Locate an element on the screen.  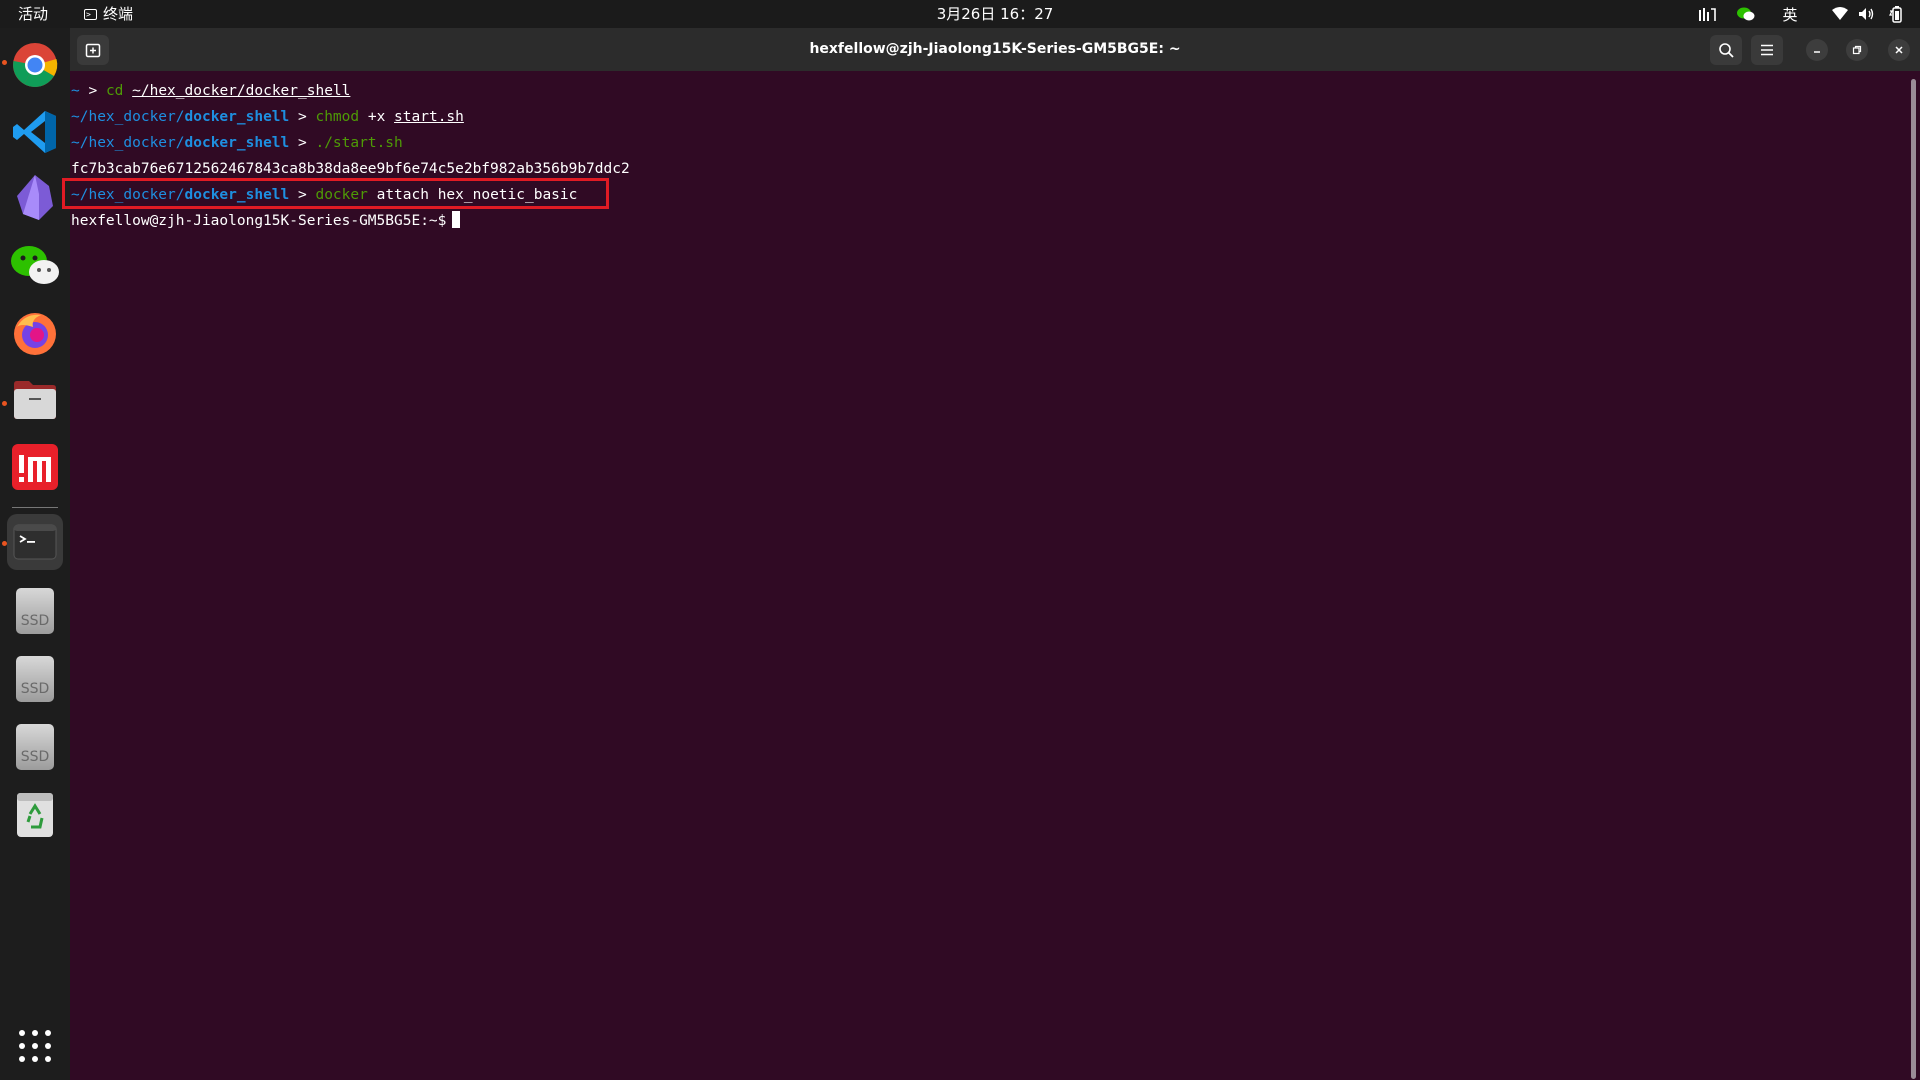
dock-obsidian is located at coordinates (35, 198).